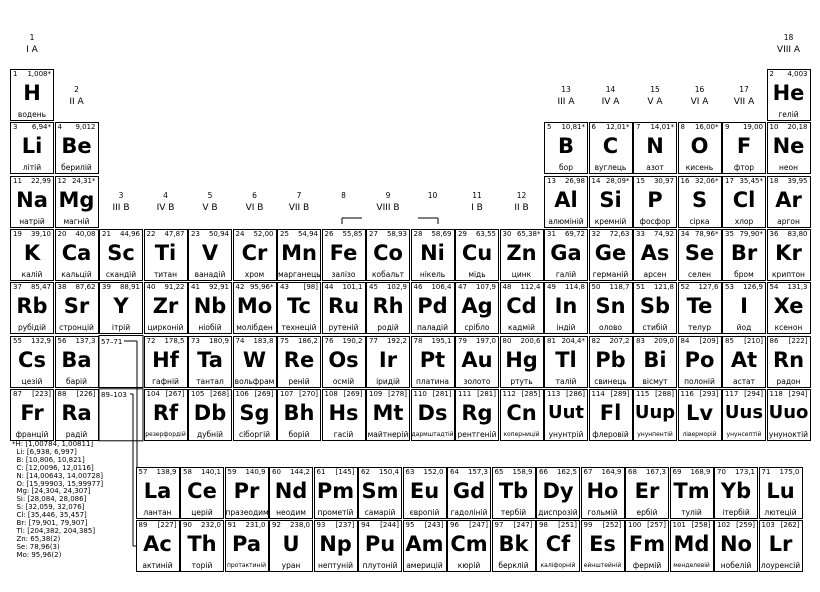  I want to click on element-name: рубідій, so click(32, 328).